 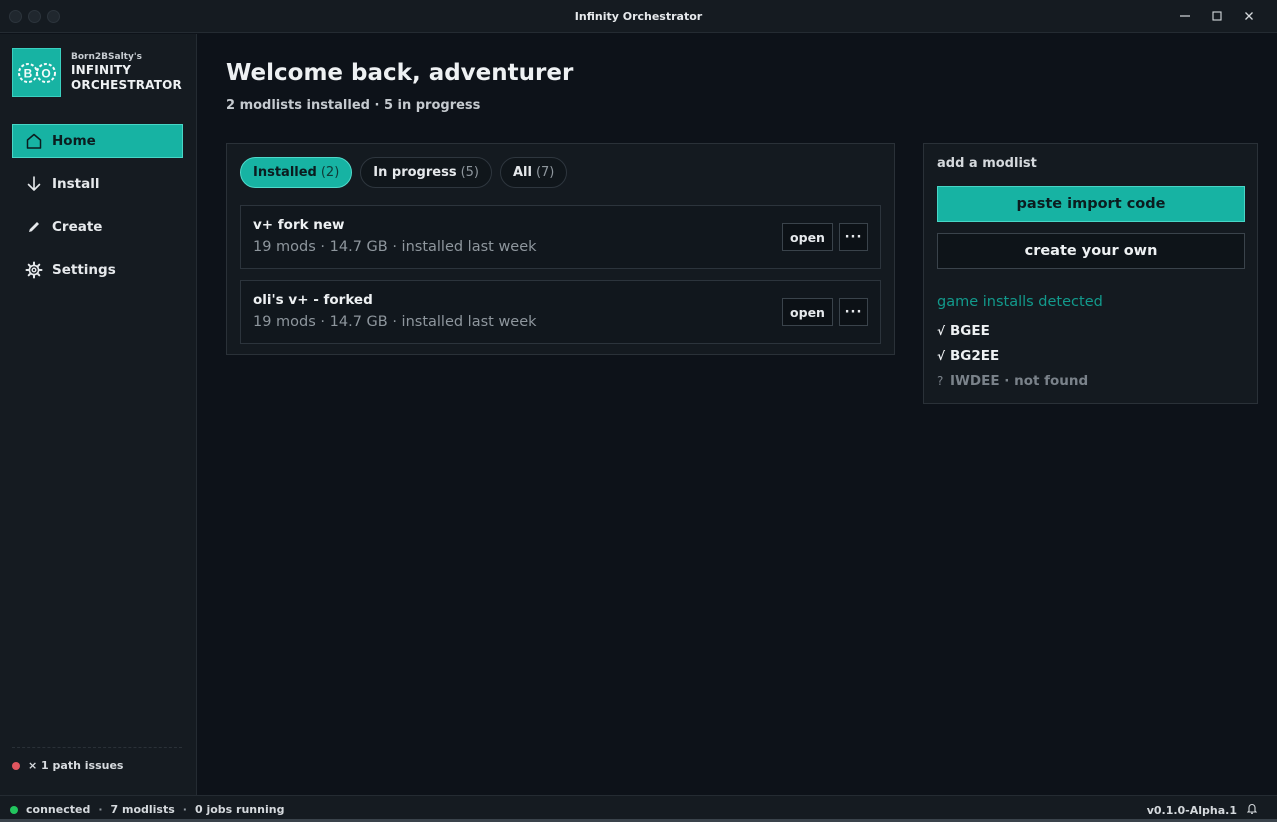 I want to click on brand-name-line2: ORCHESTRATOR, so click(x=126, y=85).